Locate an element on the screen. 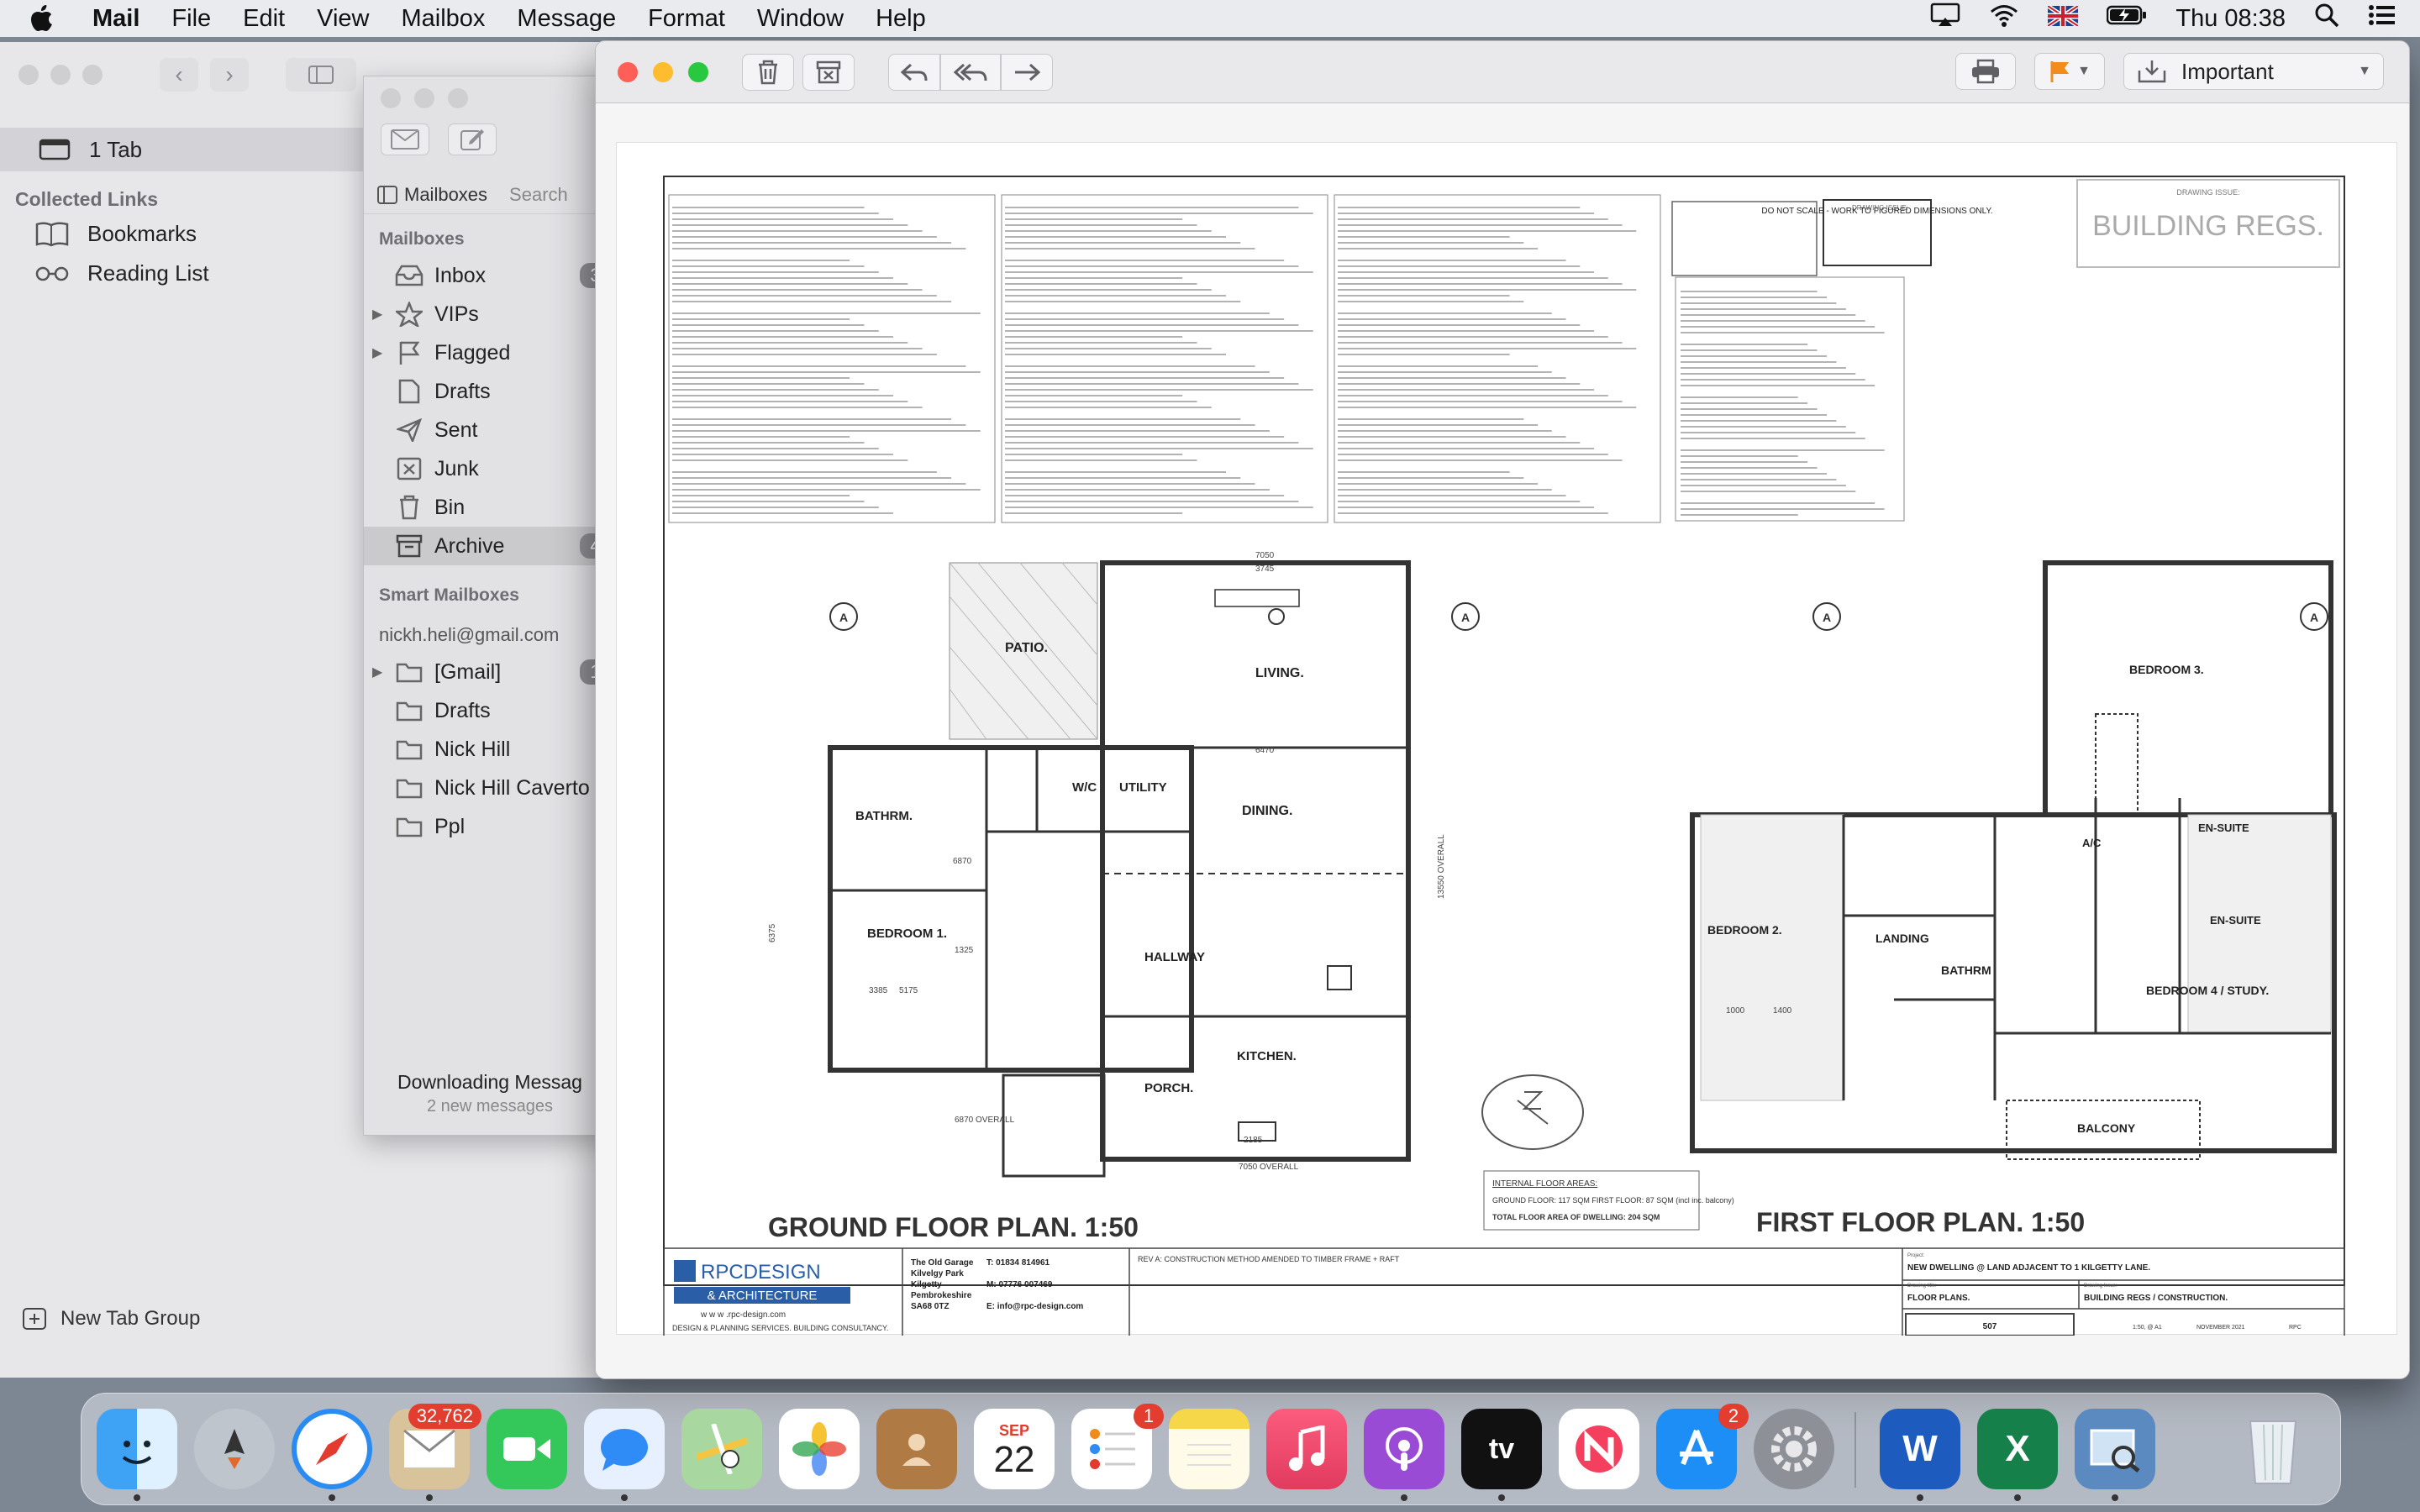  airplay-icon is located at coordinates (1945, 18).